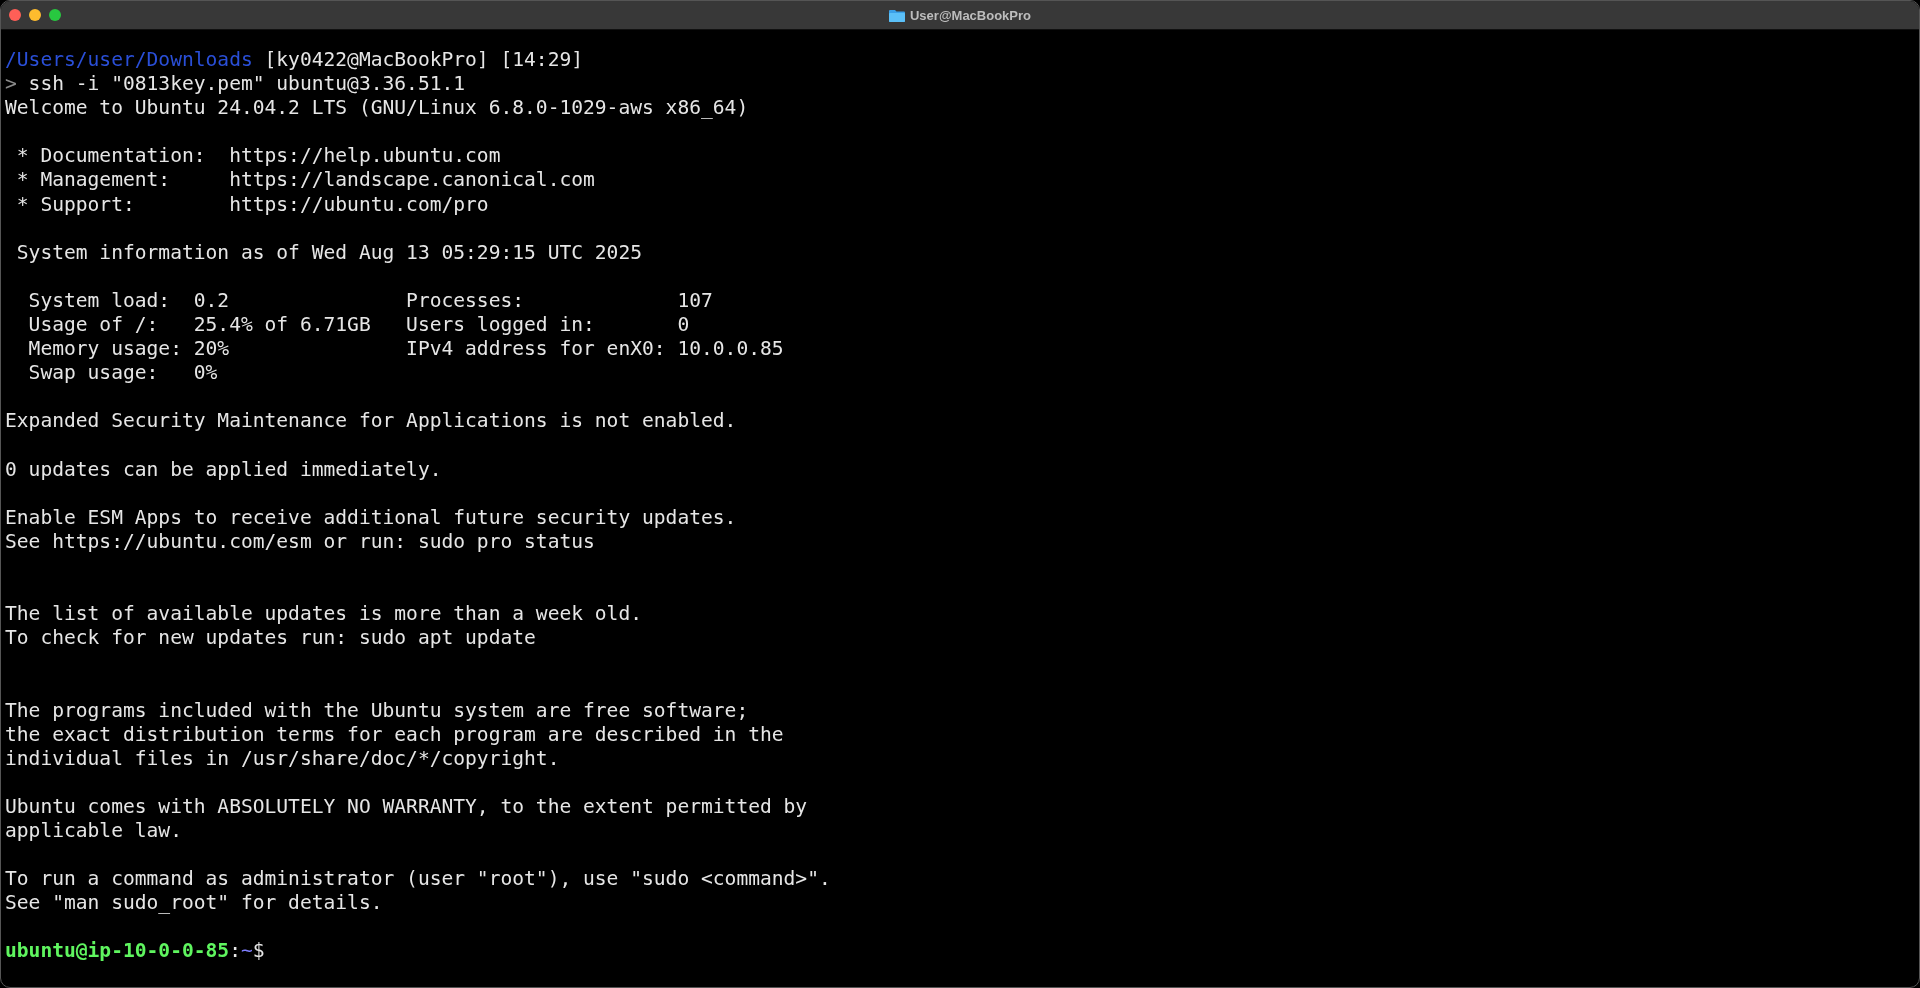 Image resolution: width=1920 pixels, height=988 pixels. What do you see at coordinates (35, 15) in the screenshot?
I see `minimize-button` at bounding box center [35, 15].